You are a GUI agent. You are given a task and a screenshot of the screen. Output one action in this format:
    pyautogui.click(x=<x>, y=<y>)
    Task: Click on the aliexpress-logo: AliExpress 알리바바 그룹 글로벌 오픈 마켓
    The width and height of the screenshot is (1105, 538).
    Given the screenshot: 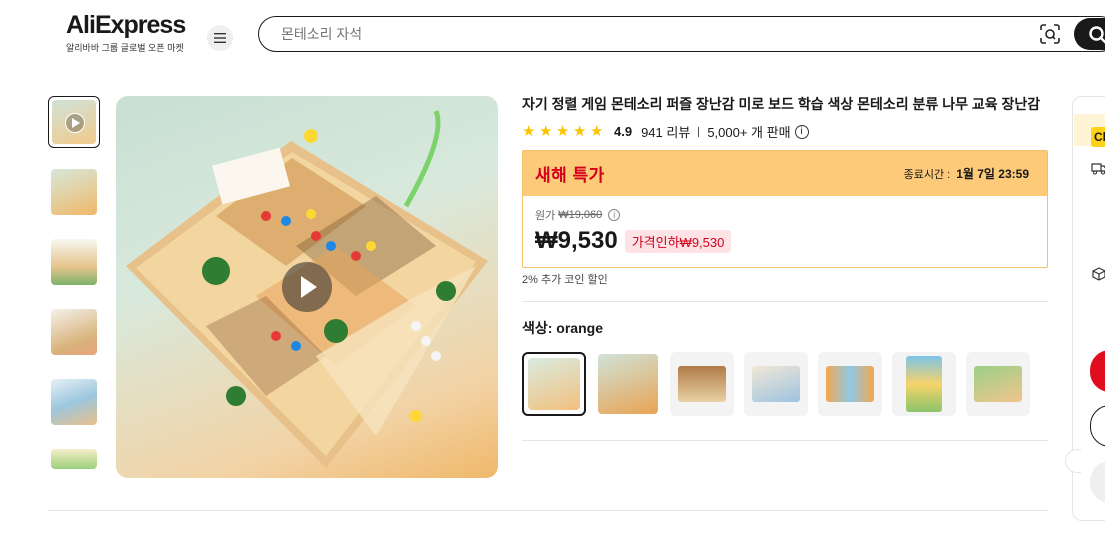 What is the action you would take?
    pyautogui.click(x=126, y=32)
    